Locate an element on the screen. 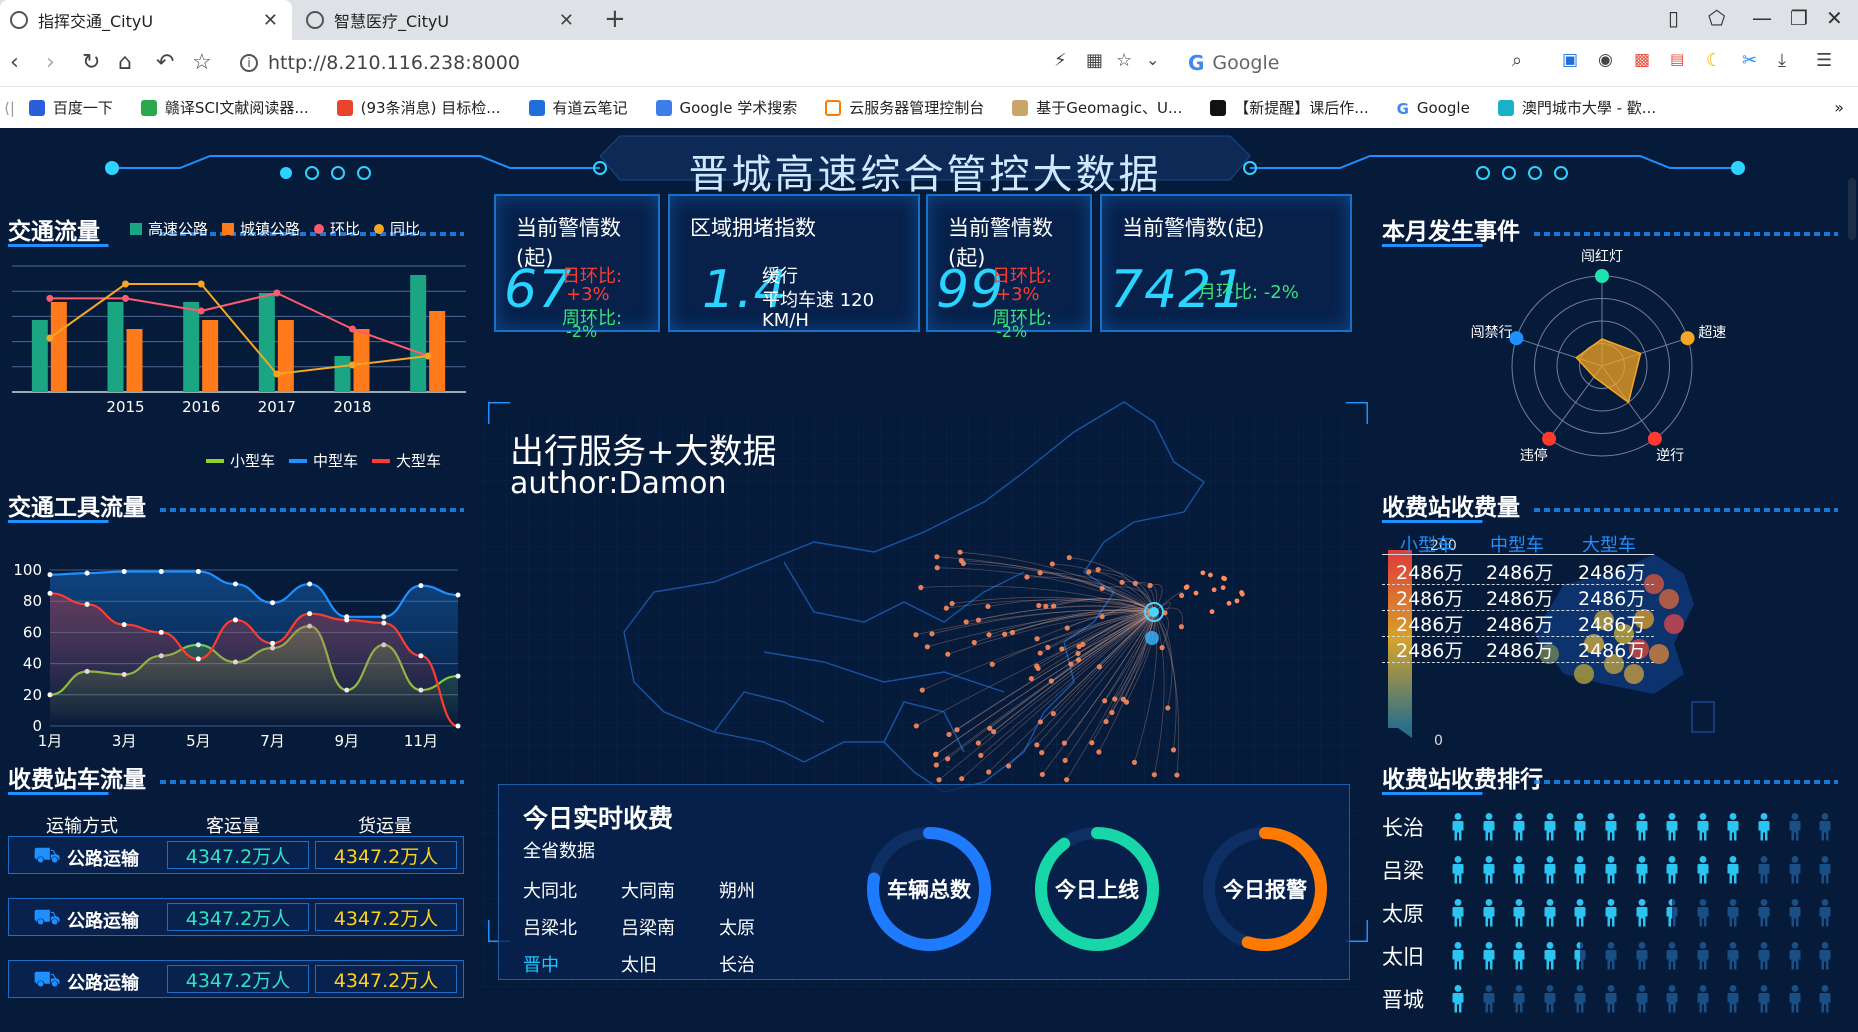 The image size is (1858, 1032). back-icon: ‹ is located at coordinates (14, 62).